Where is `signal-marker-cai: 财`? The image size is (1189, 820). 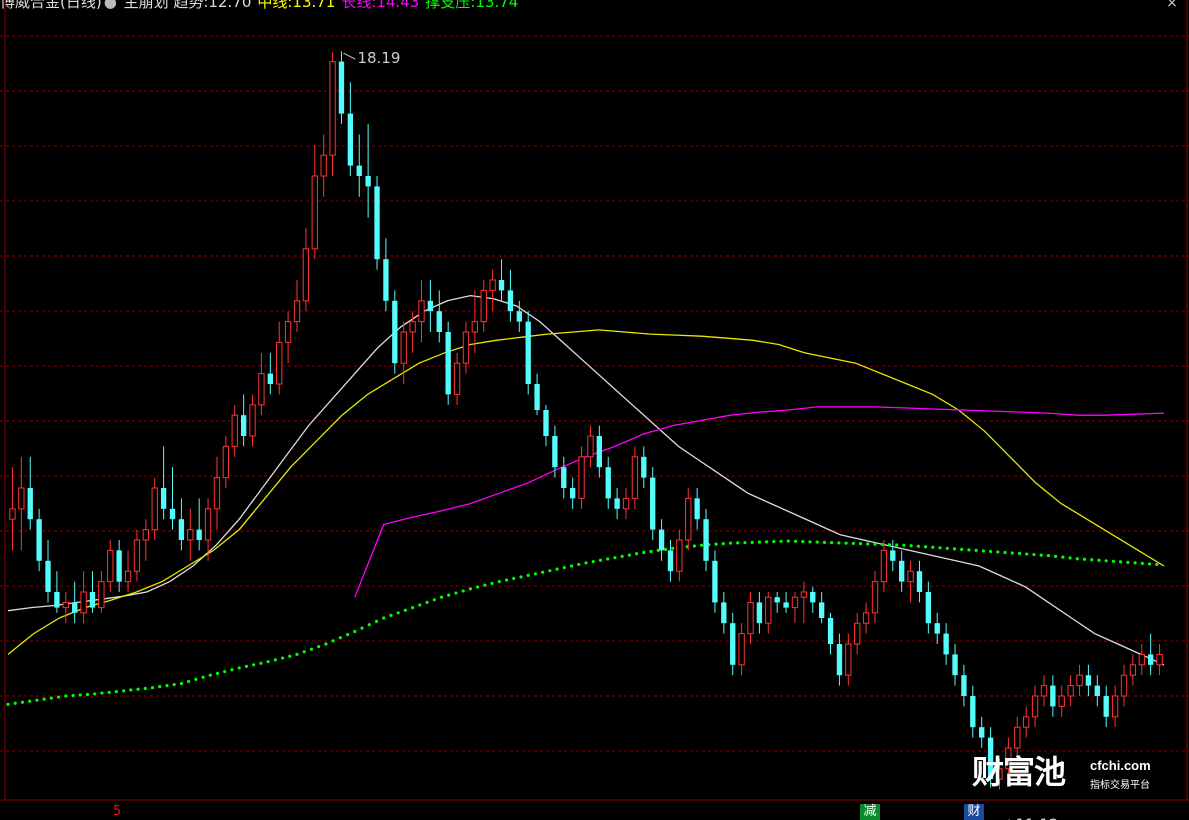
signal-marker-cai: 财 is located at coordinates (974, 812).